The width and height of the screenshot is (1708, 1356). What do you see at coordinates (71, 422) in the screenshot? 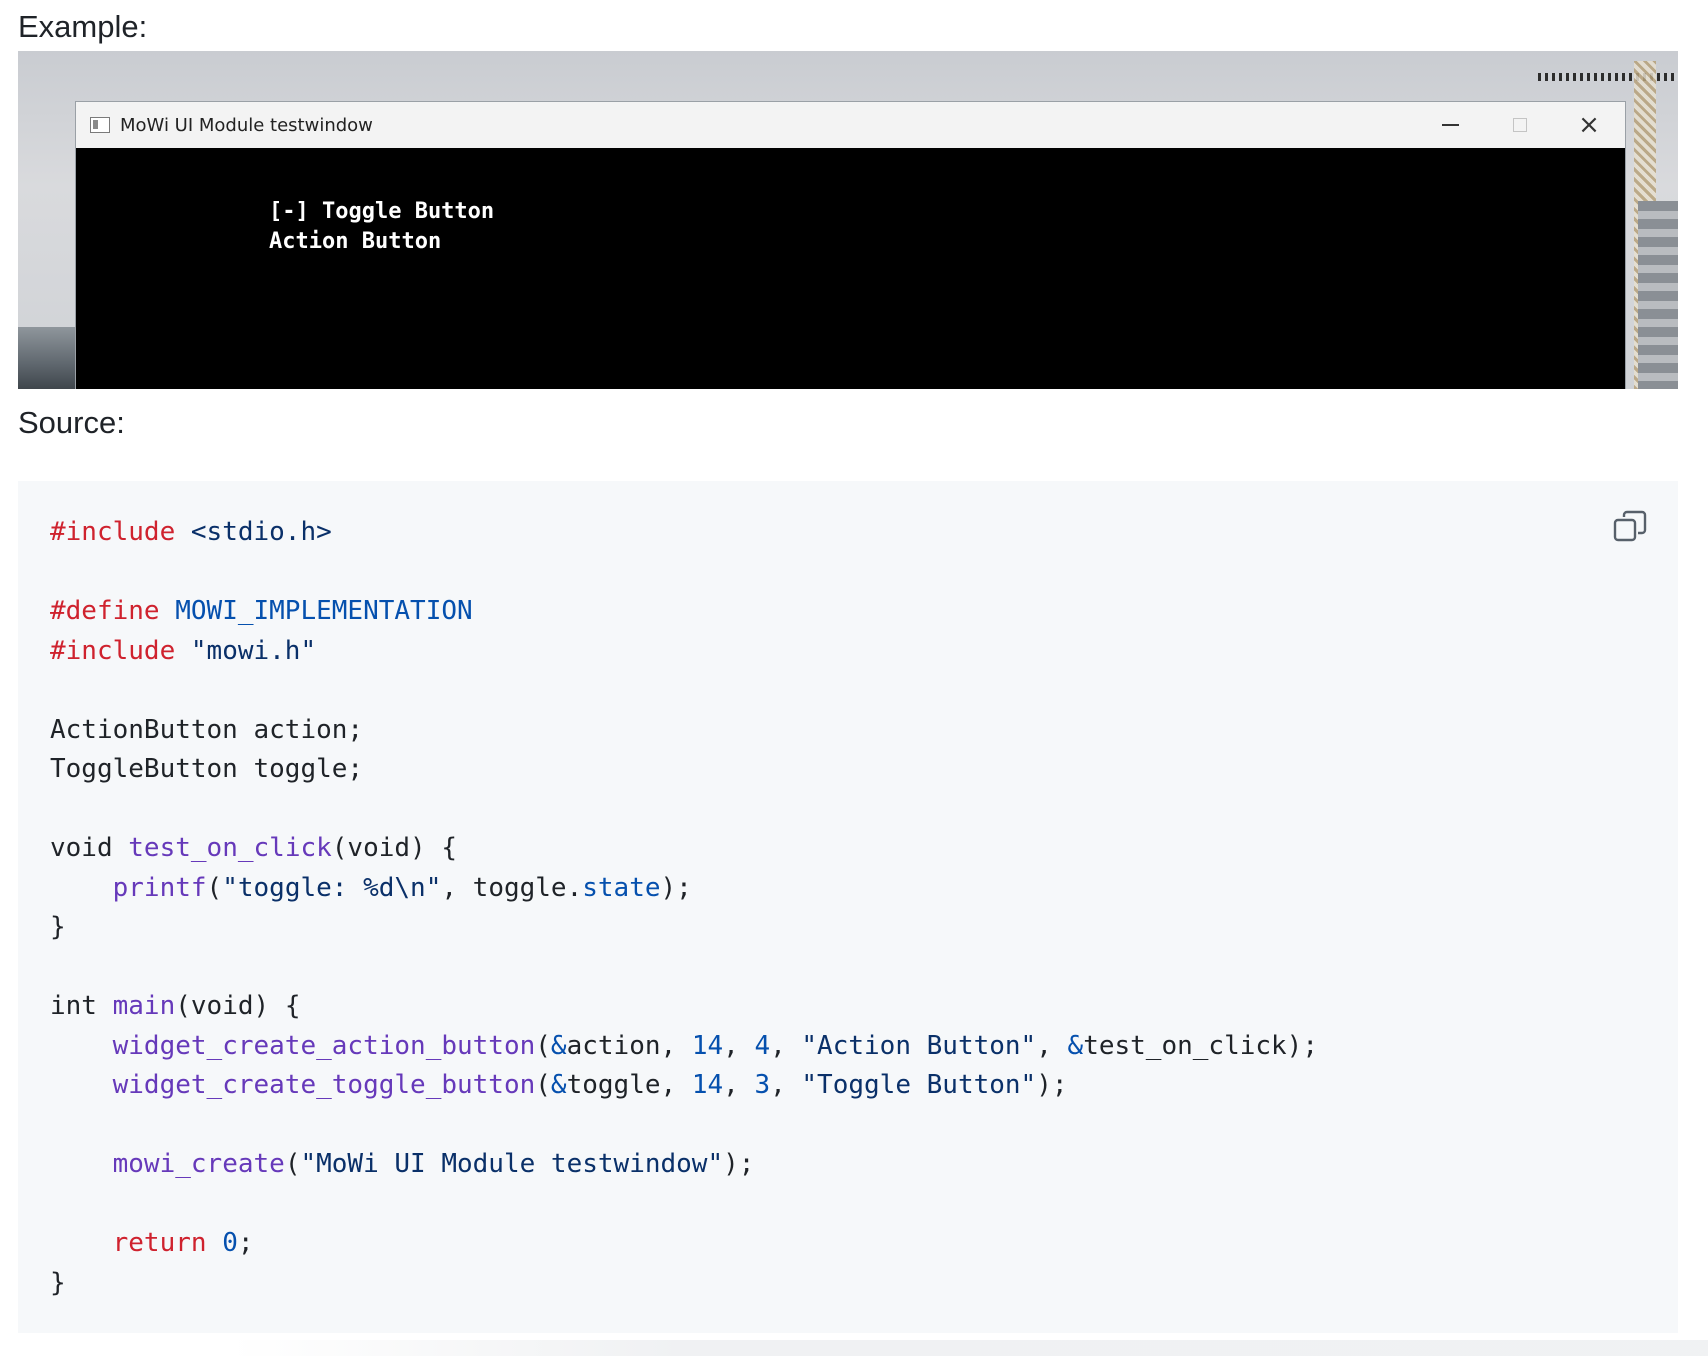
I see `source-heading: Source:` at bounding box center [71, 422].